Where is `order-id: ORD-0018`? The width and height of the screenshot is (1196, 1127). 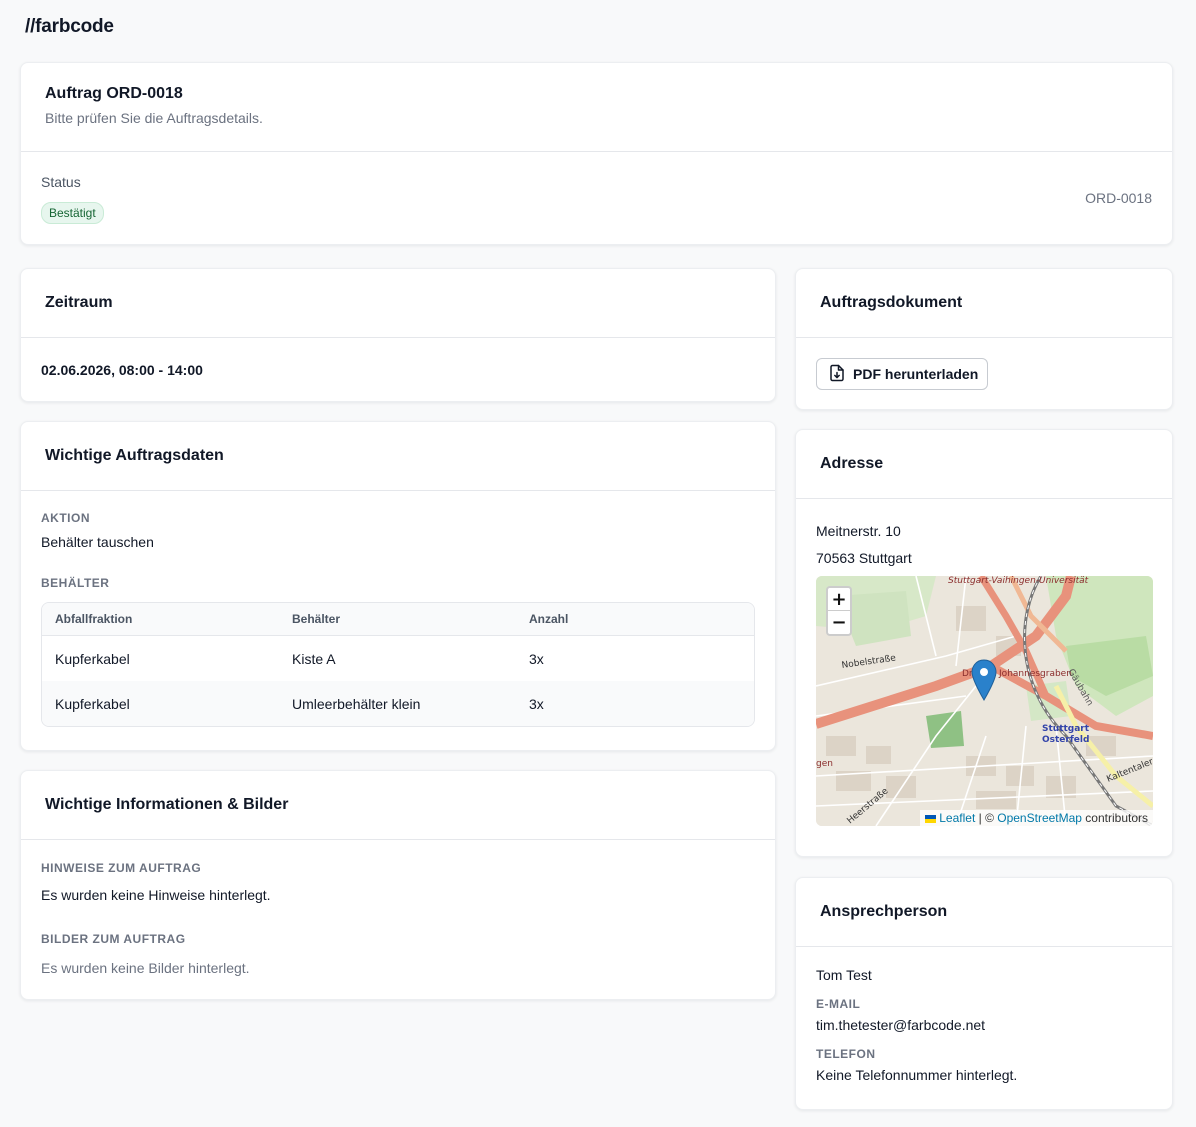 order-id: ORD-0018 is located at coordinates (1118, 198).